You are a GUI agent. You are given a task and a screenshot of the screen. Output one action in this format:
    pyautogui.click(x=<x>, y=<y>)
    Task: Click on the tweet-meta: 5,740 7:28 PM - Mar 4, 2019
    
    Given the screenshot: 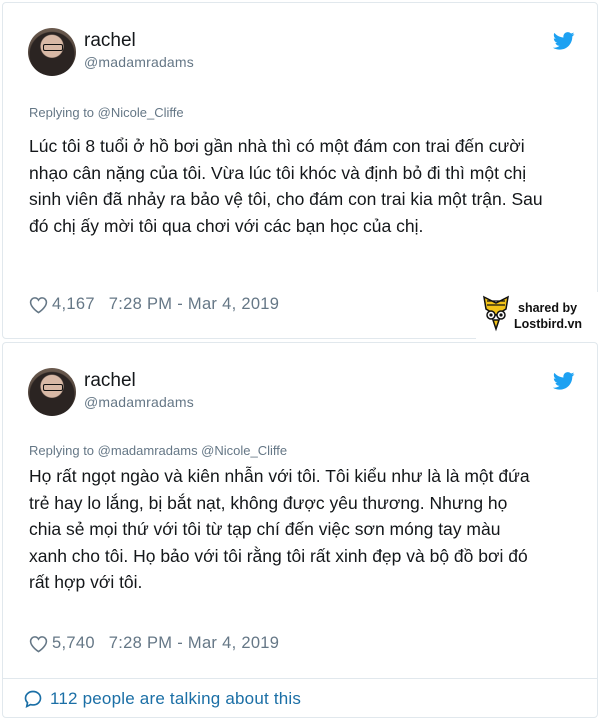 What is the action you would take?
    pyautogui.click(x=154, y=643)
    